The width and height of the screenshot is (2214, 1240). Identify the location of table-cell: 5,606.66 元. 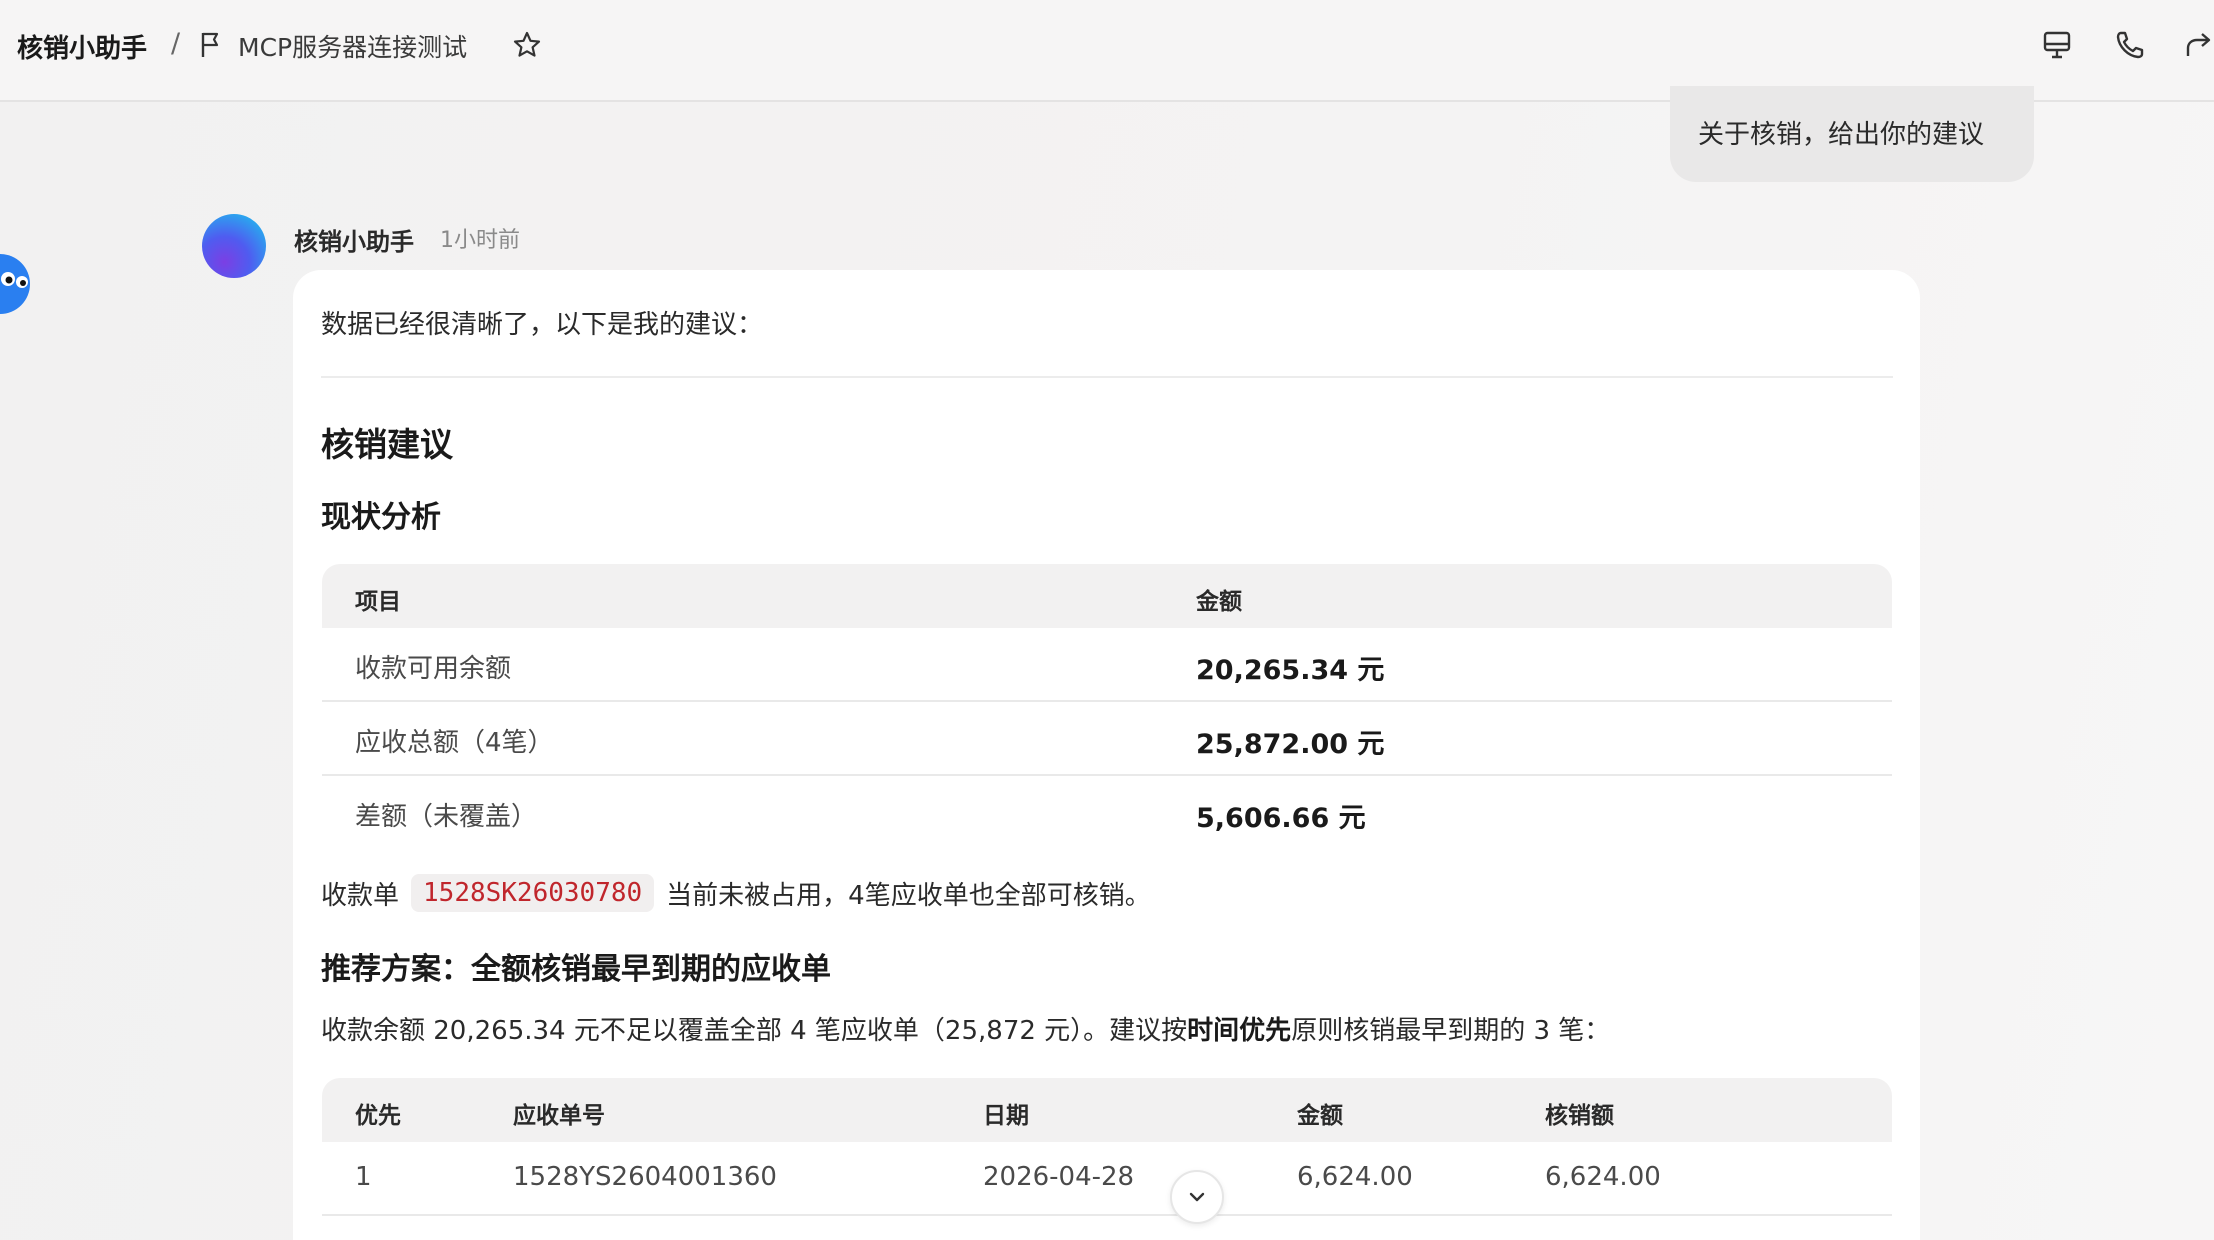
(1281, 818).